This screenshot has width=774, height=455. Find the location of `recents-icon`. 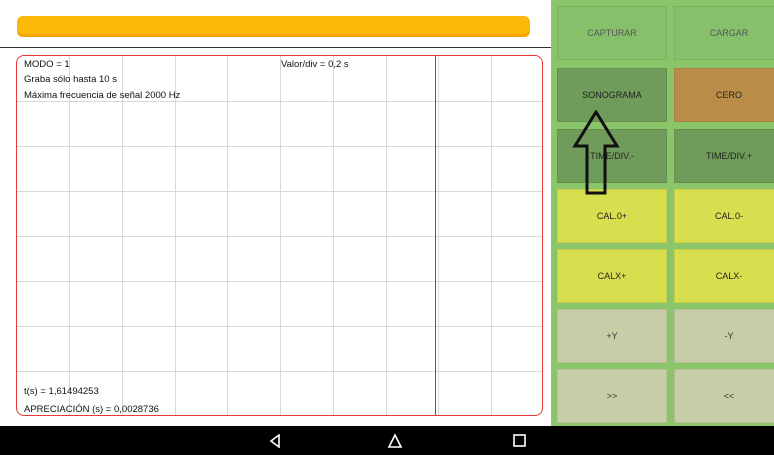

recents-icon is located at coordinates (519, 440).